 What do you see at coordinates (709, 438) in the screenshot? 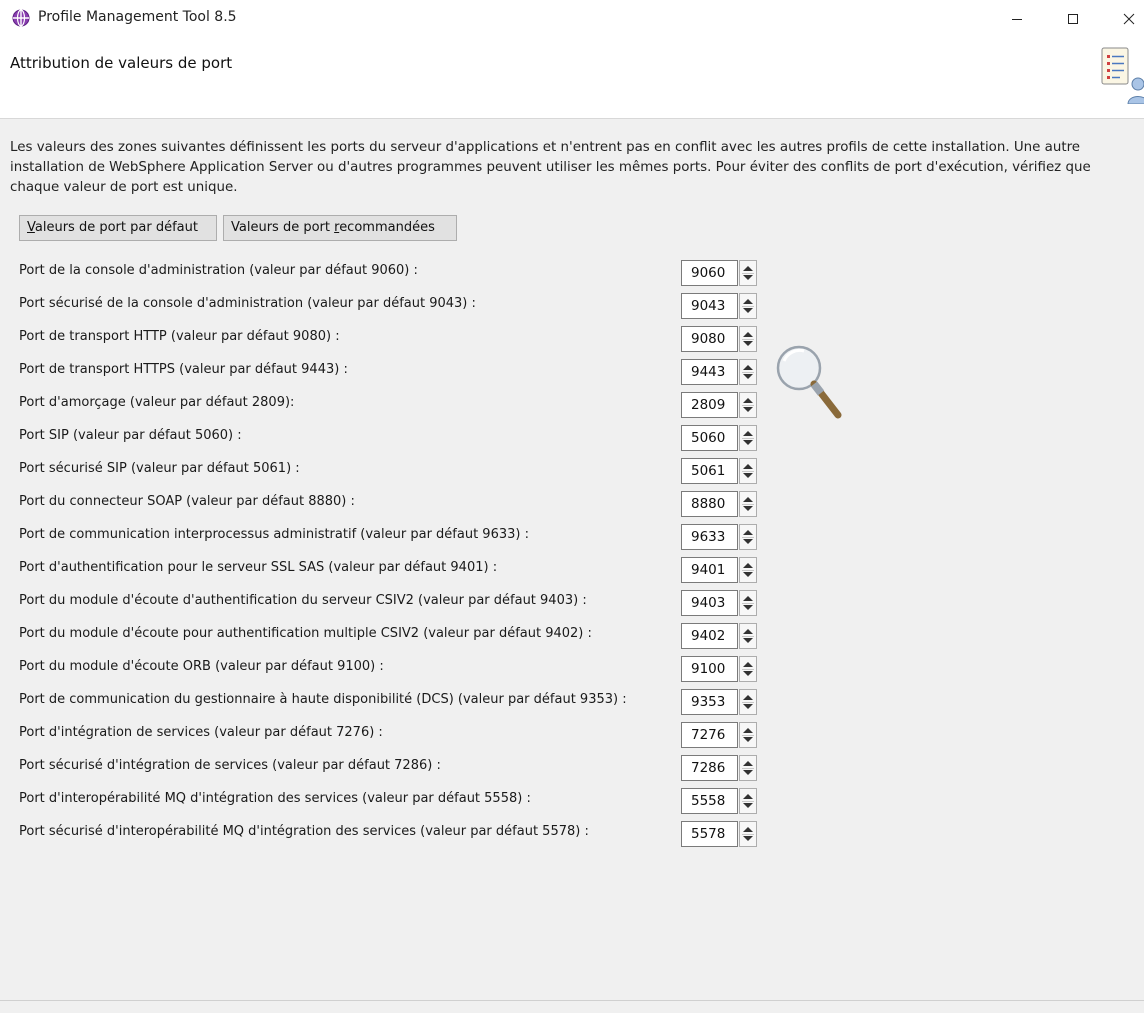
I see `port-value-field: 5060` at bounding box center [709, 438].